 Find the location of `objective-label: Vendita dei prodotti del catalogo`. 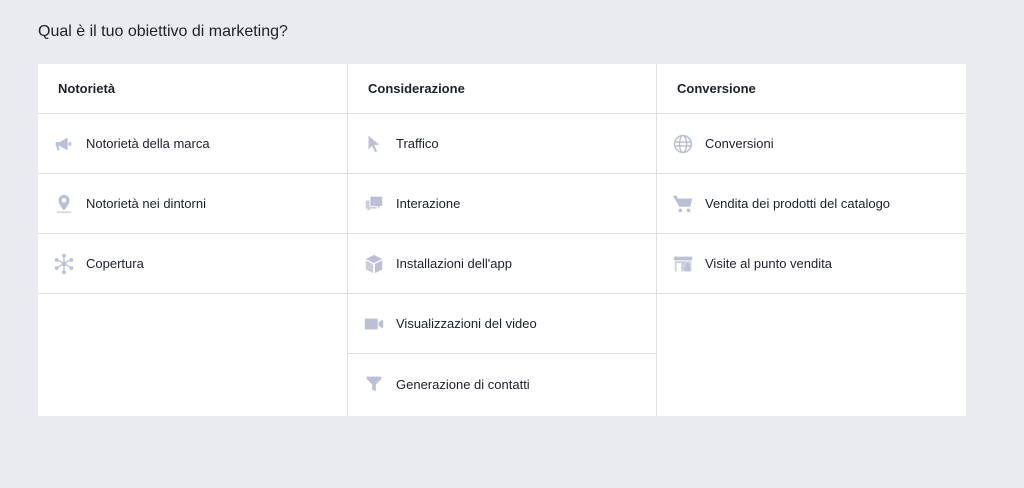

objective-label: Vendita dei prodotti del catalogo is located at coordinates (798, 203).